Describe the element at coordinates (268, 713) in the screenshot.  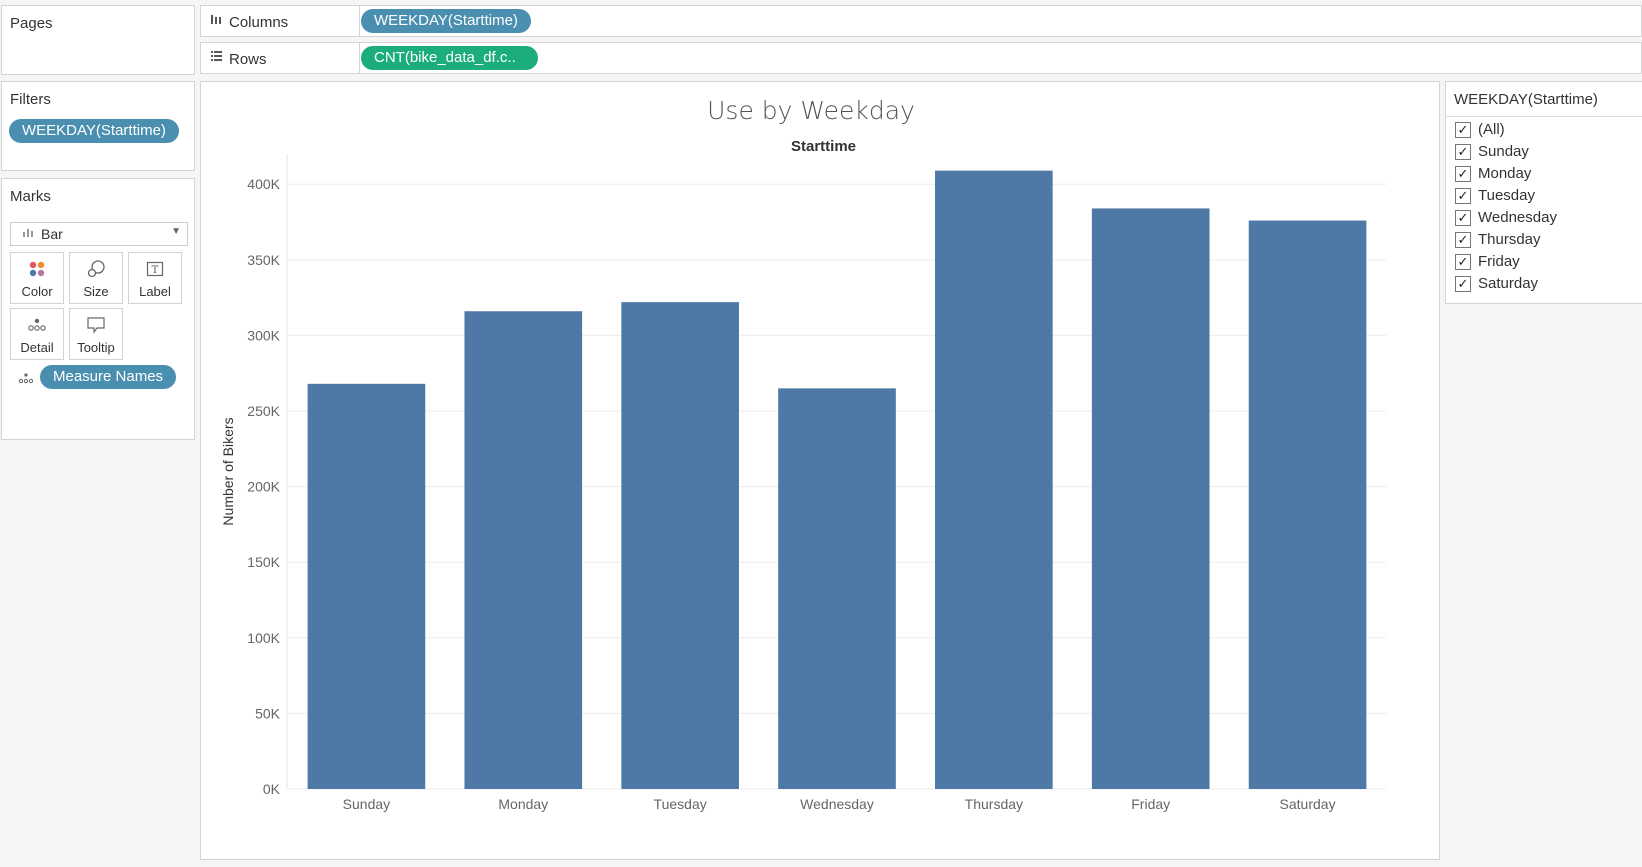
I see `y-tick-label: 50K` at that location.